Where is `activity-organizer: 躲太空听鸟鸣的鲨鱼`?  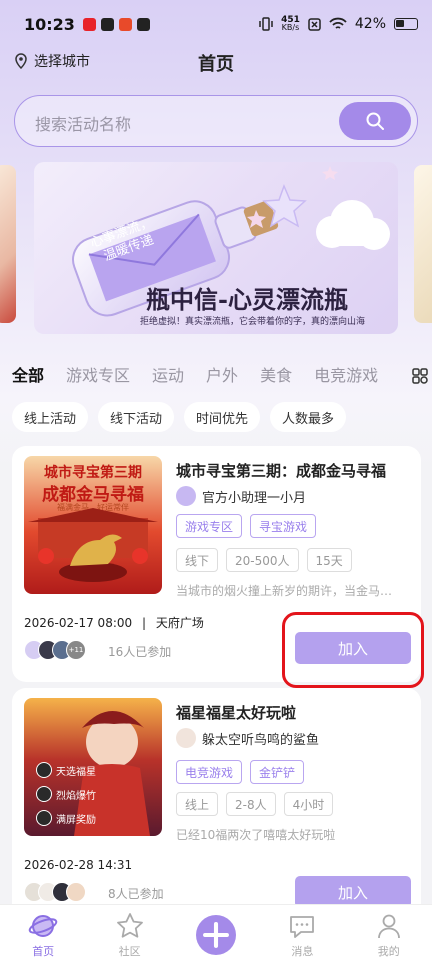 activity-organizer: 躲太空听鸟鸣的鲨鱼 is located at coordinates (247, 738).